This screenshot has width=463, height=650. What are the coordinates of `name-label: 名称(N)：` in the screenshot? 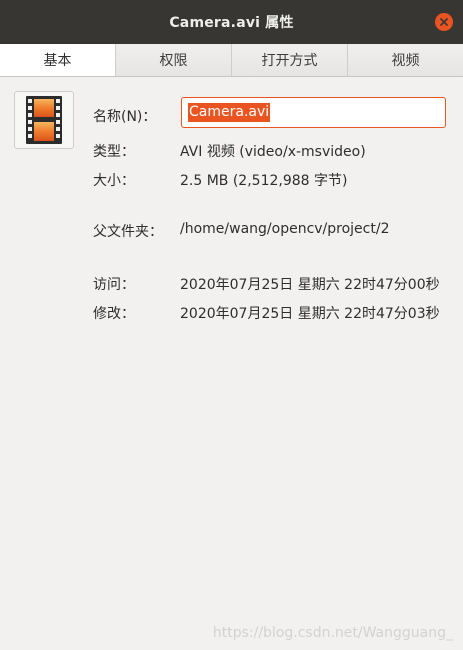 It's located at (125, 117).